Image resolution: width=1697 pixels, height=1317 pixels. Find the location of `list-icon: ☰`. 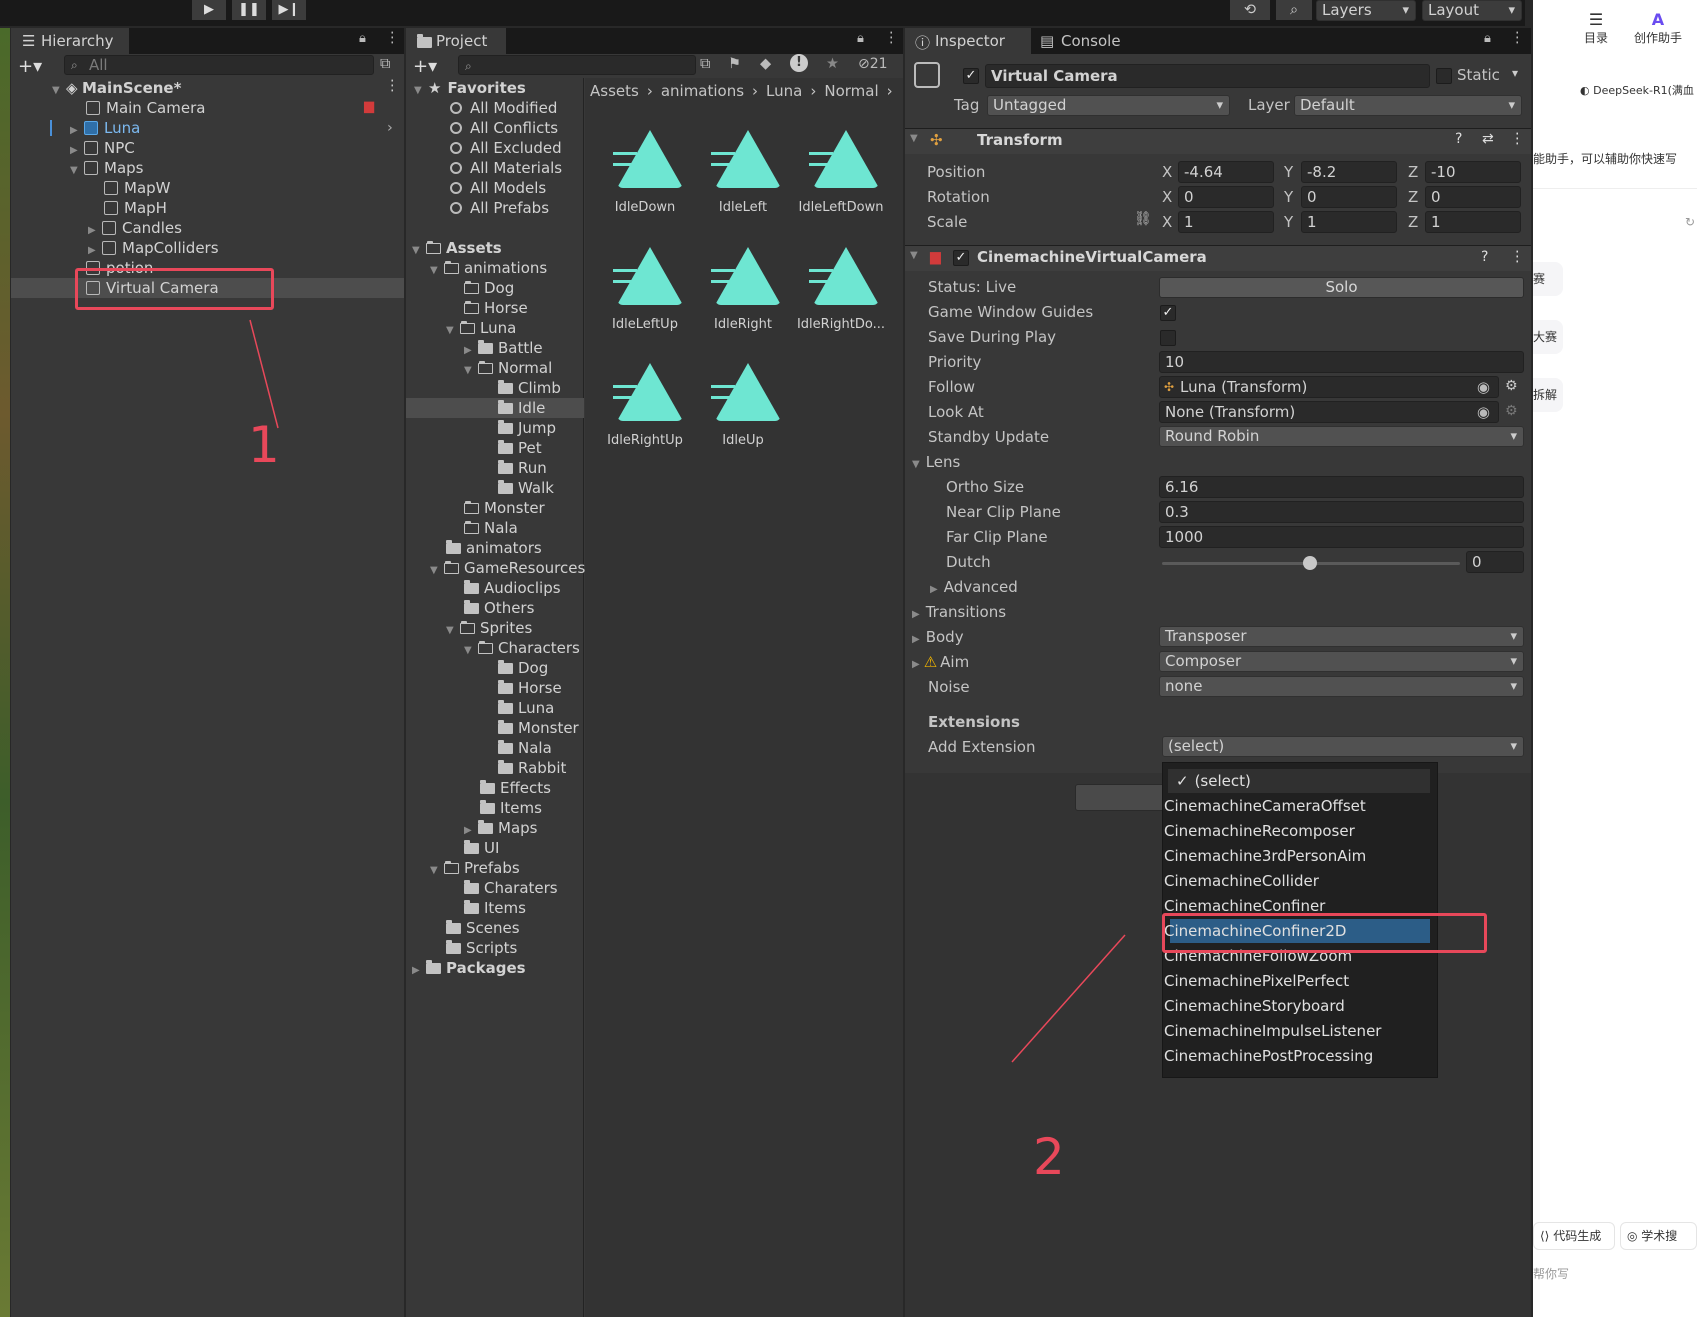

list-icon: ☰ is located at coordinates (1596, 19).